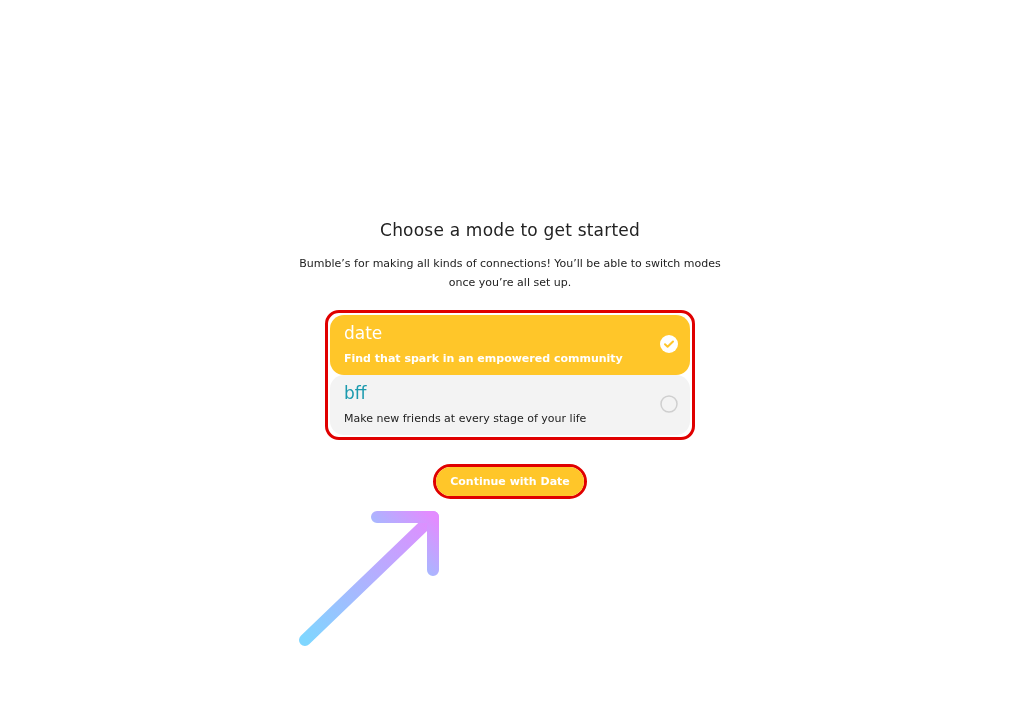 The height and width of the screenshot is (718, 1020). What do you see at coordinates (465, 418) in the screenshot?
I see `mode-description: Make new friends at every stage of your life` at bounding box center [465, 418].